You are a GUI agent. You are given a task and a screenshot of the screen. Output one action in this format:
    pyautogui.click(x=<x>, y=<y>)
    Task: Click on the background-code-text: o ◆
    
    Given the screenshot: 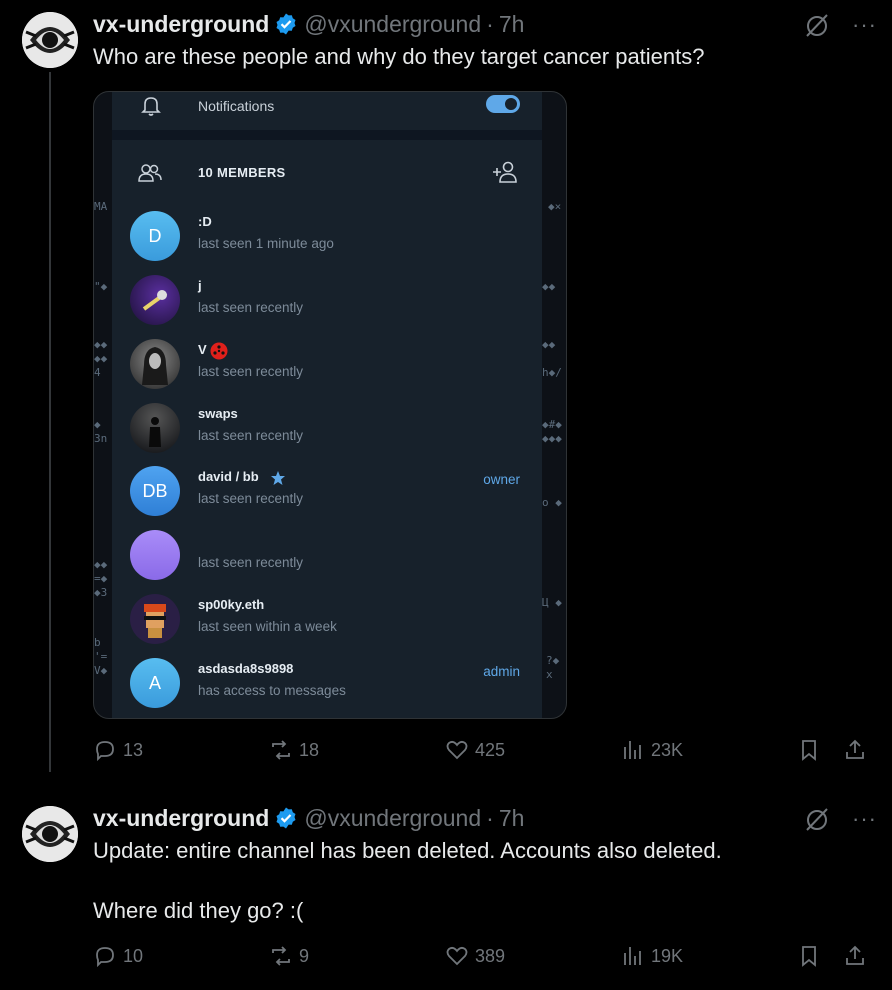 What is the action you would take?
    pyautogui.click(x=552, y=502)
    